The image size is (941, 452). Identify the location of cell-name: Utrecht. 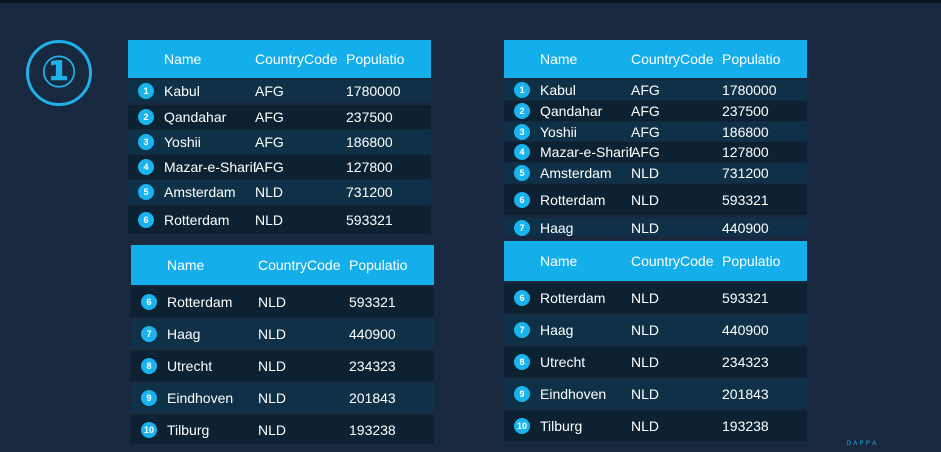
(563, 362).